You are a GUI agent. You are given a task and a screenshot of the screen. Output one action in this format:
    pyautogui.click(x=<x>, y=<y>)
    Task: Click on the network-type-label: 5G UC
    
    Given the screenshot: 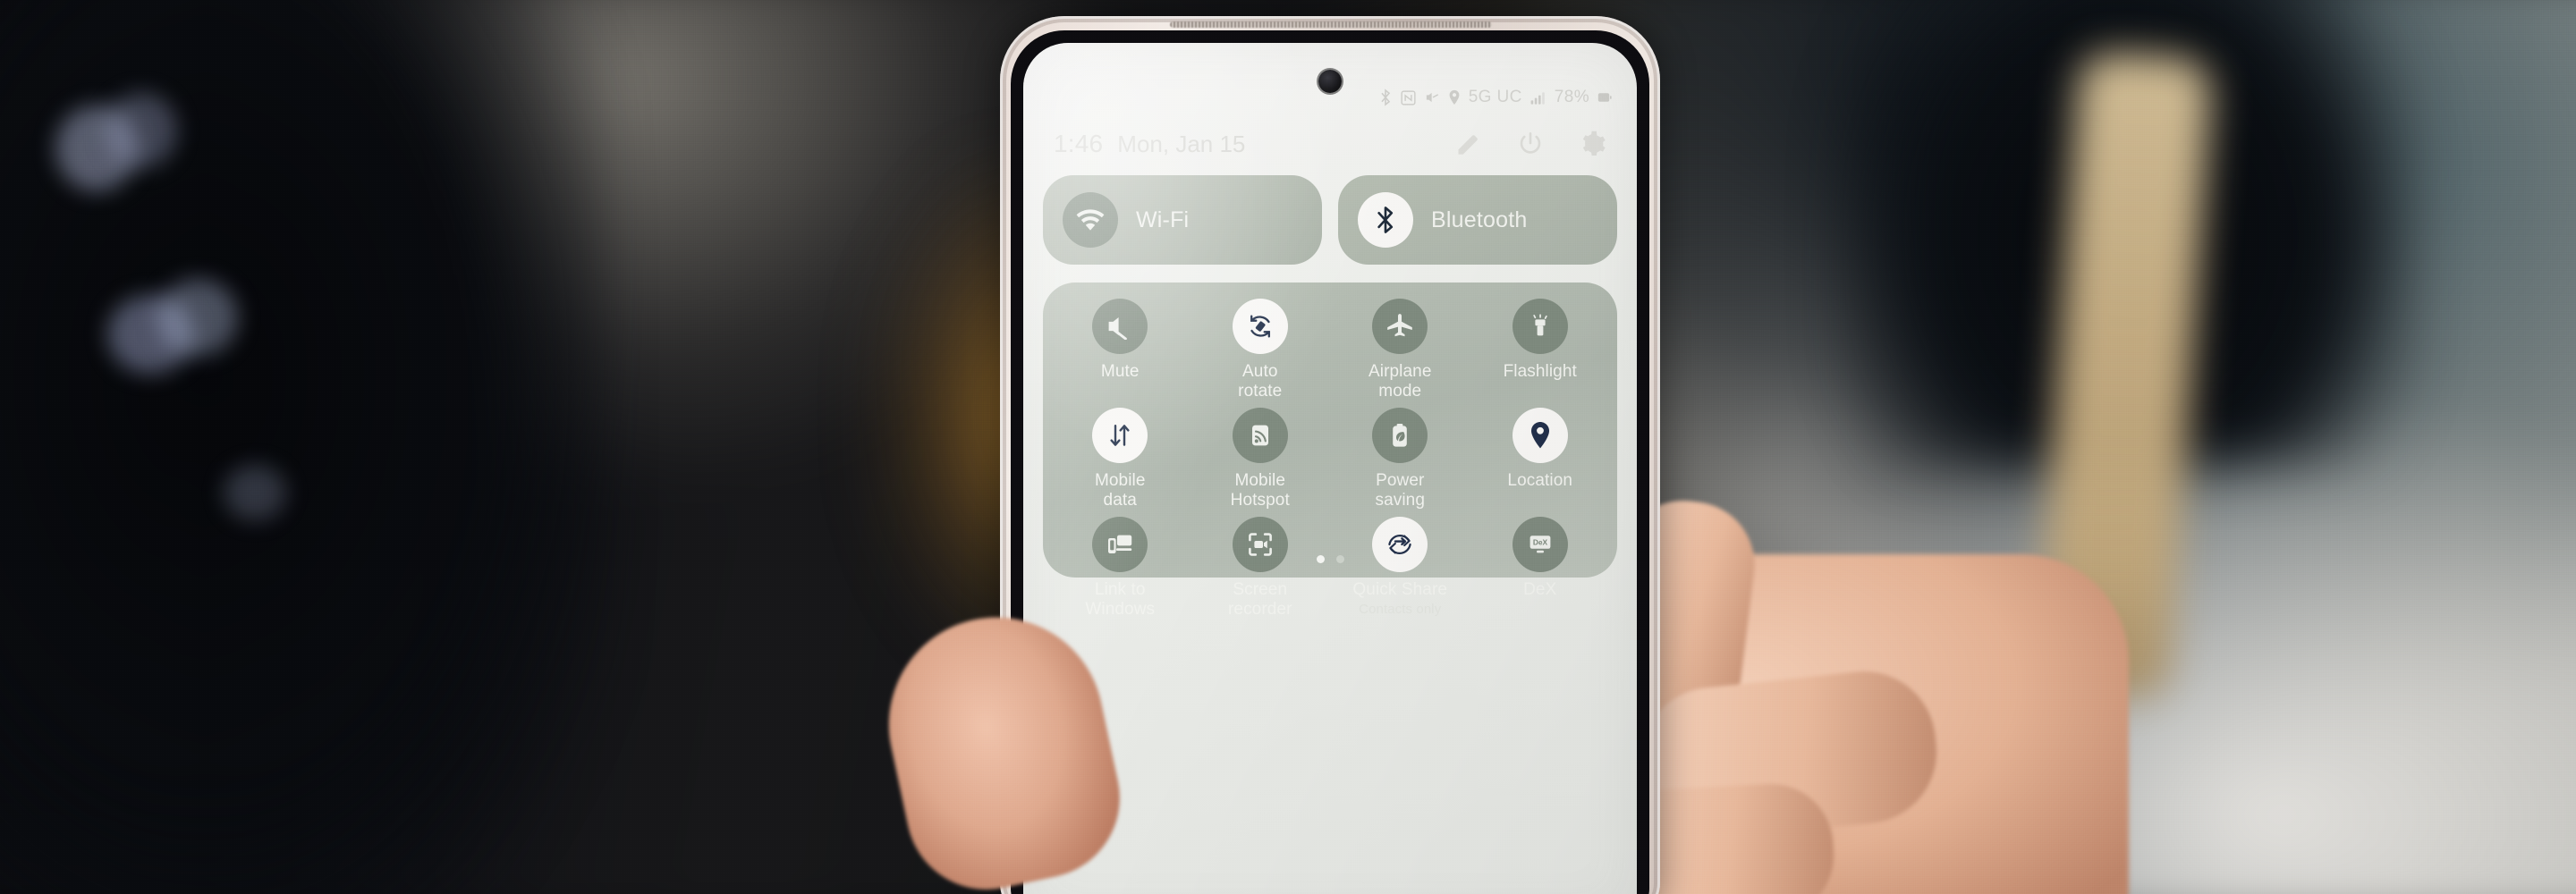 What is the action you would take?
    pyautogui.click(x=1495, y=97)
    